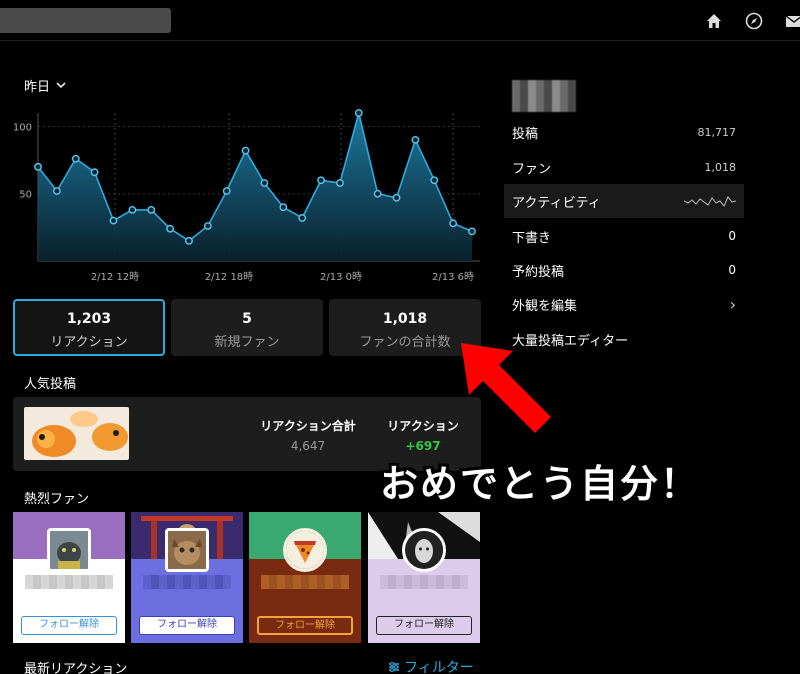 Image resolution: width=800 pixels, height=674 pixels. What do you see at coordinates (247, 342) in the screenshot?
I see `stat-new-fans-label: 新規ファン` at bounding box center [247, 342].